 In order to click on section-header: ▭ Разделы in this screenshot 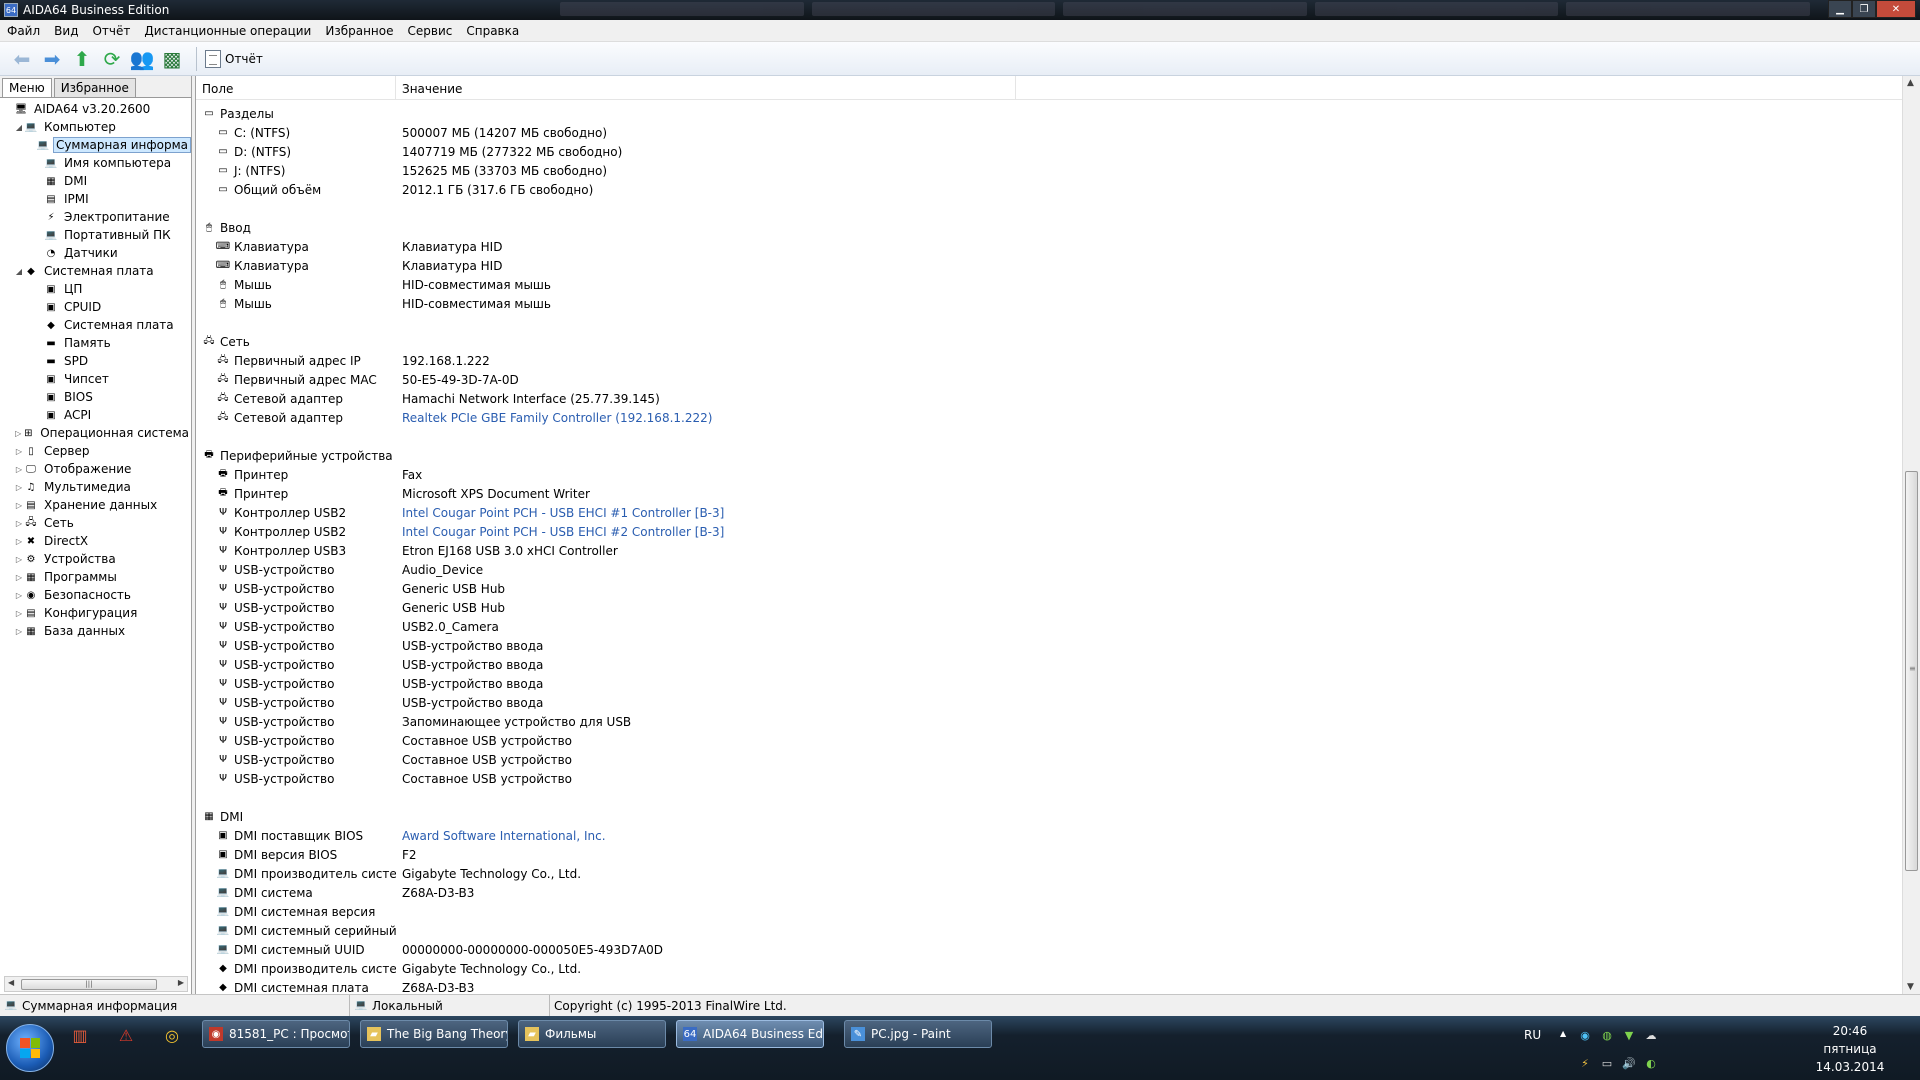, I will do `click(1049, 113)`.